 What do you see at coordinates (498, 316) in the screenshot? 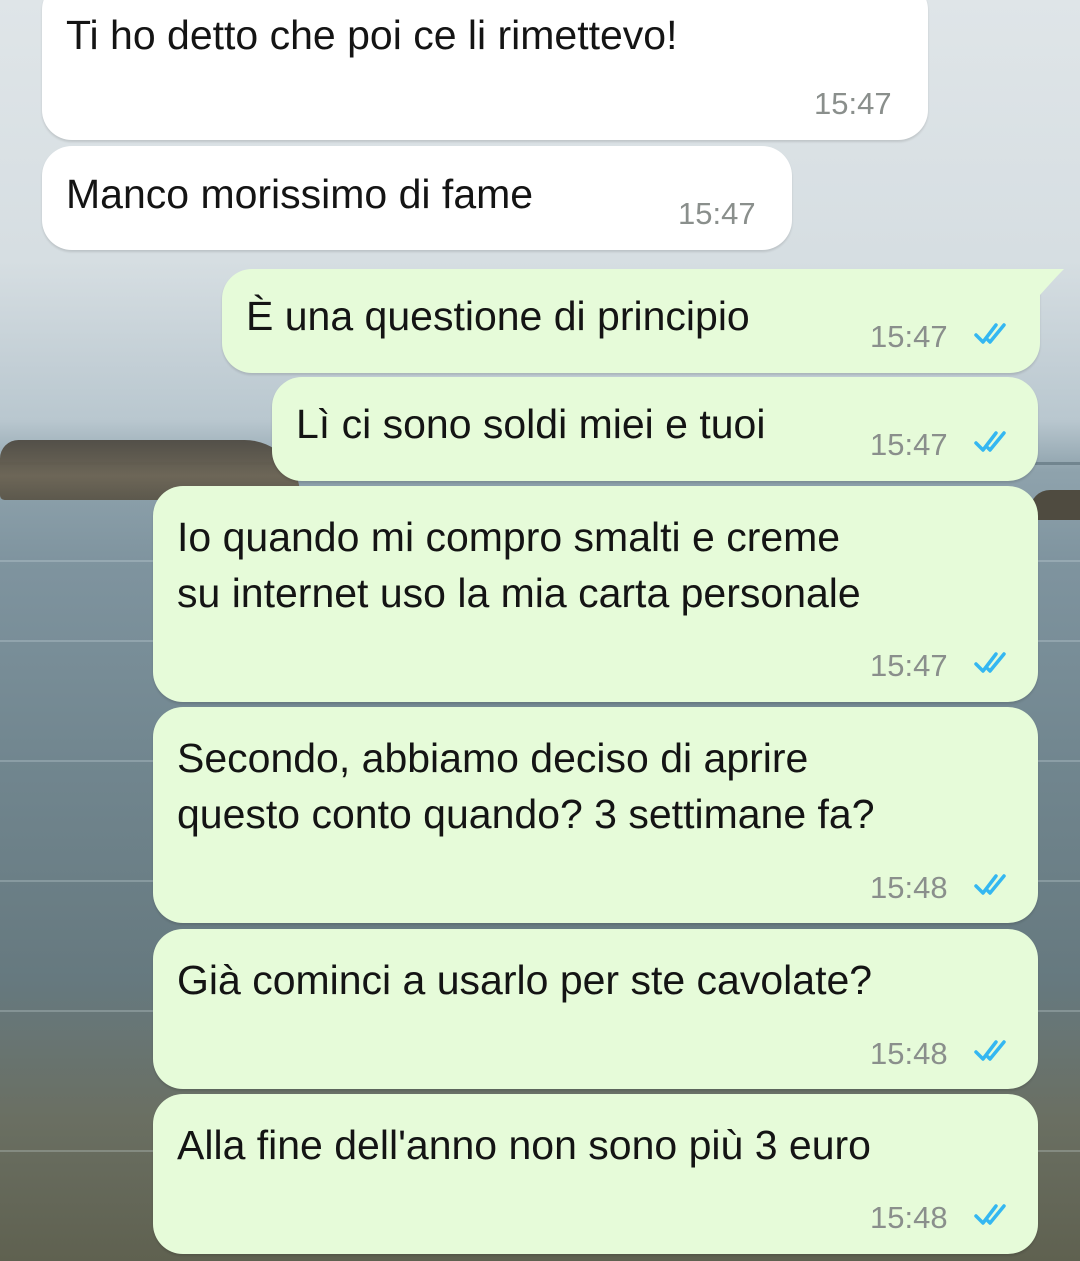
I see `message-text: È una questione di principio` at bounding box center [498, 316].